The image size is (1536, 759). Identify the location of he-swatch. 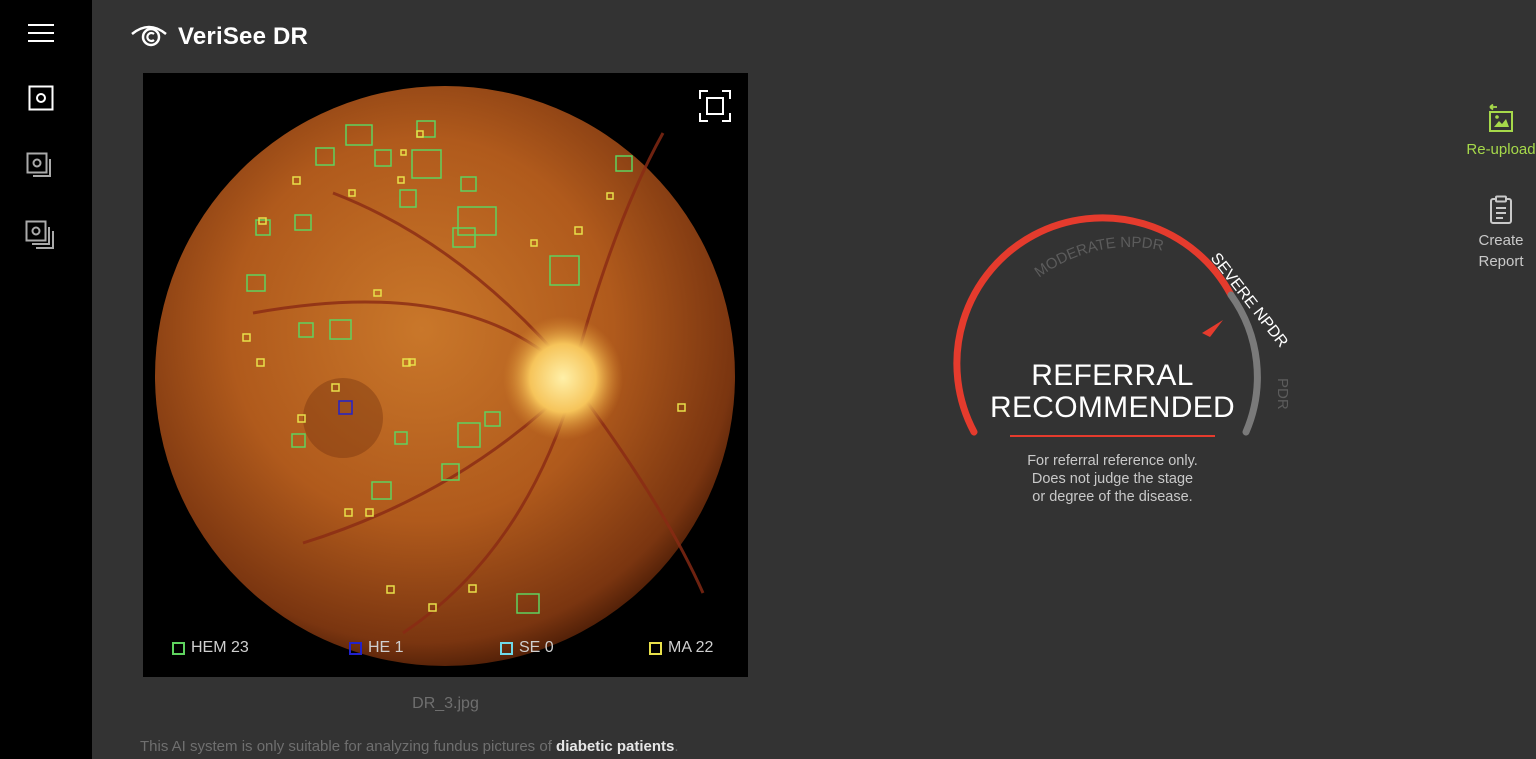
(355, 648).